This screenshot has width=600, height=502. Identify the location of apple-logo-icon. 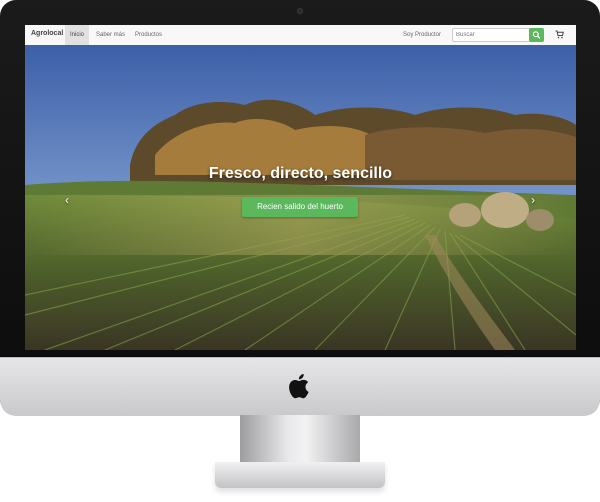
(299, 386).